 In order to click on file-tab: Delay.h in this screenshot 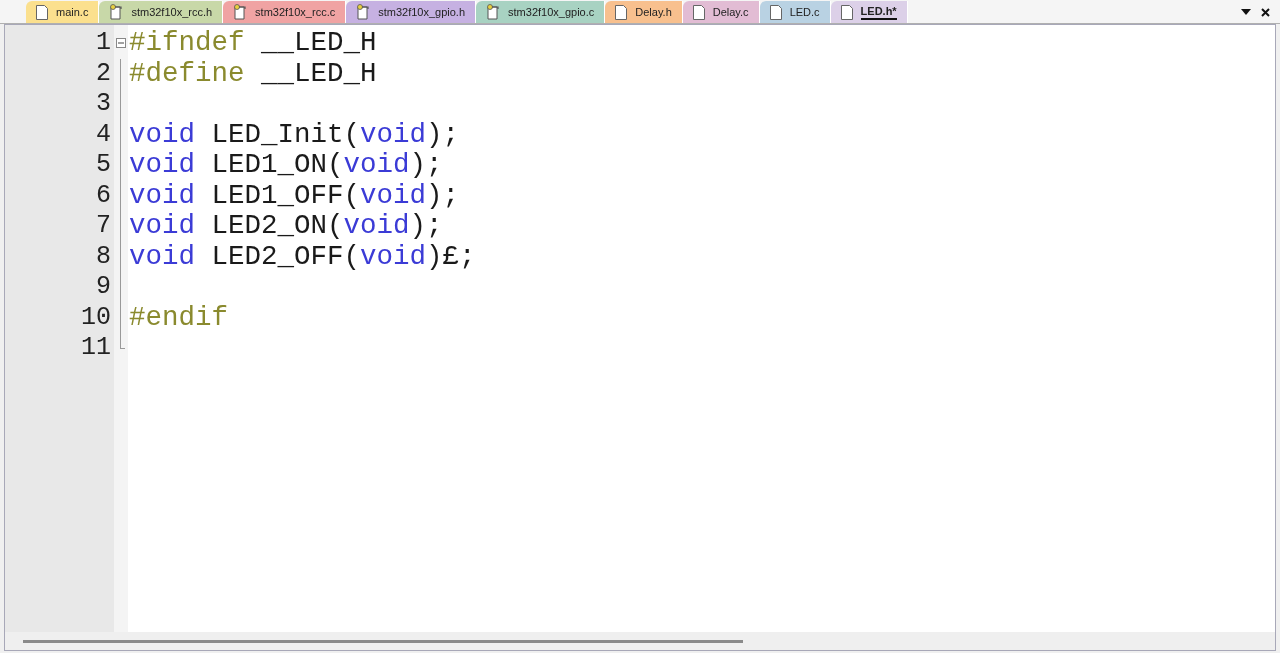, I will do `click(644, 12)`.